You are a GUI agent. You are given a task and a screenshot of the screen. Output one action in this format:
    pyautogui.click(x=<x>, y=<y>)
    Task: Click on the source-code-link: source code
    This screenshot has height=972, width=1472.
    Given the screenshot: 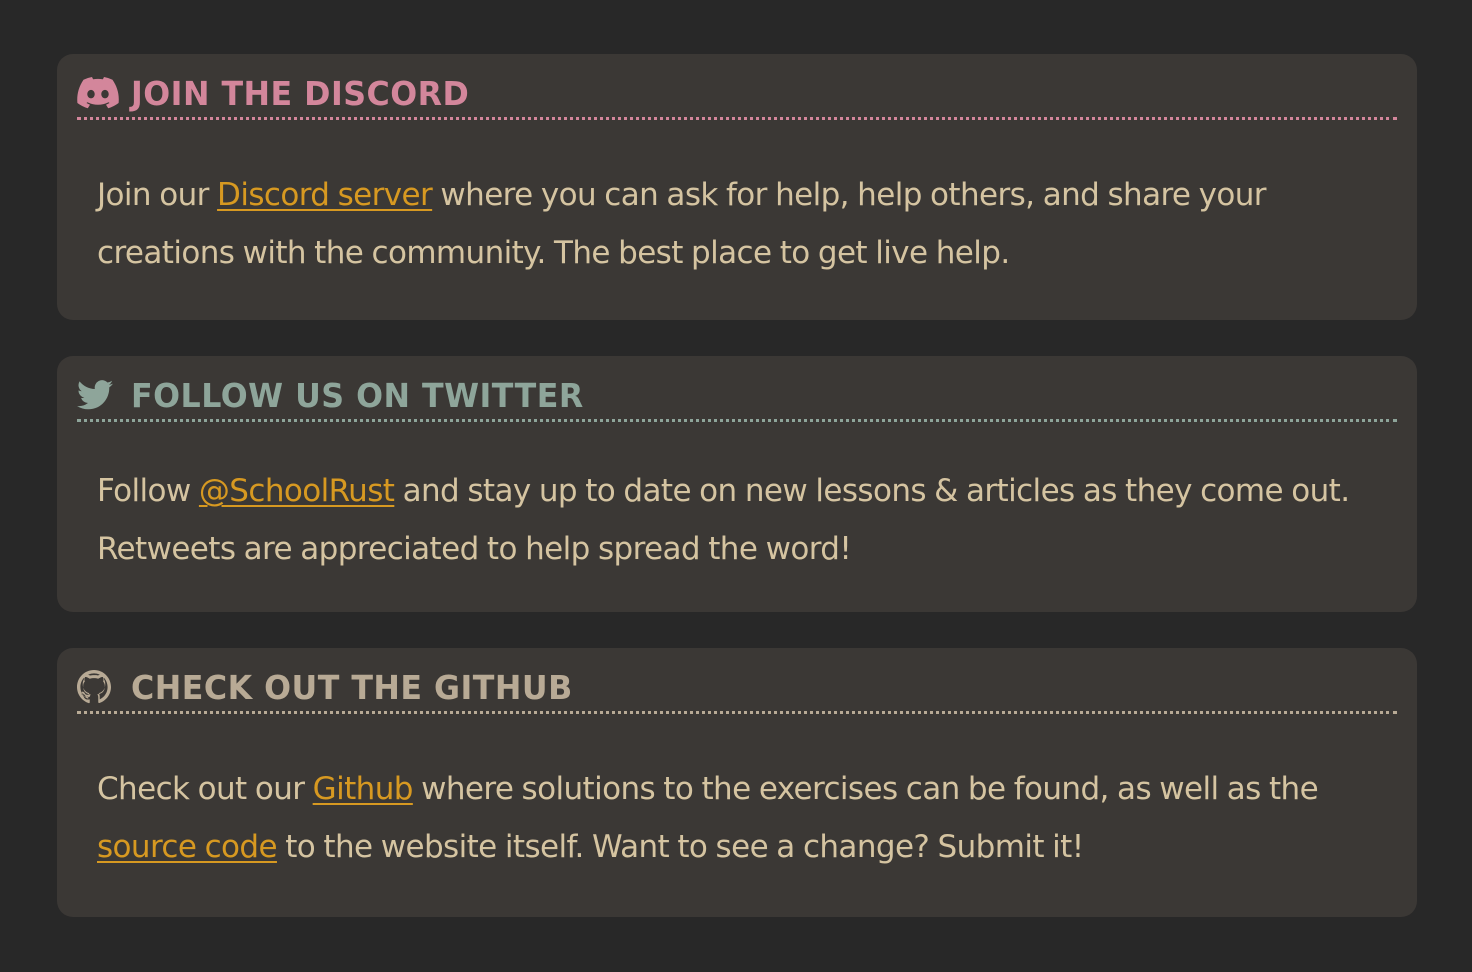 What is the action you would take?
    pyautogui.click(x=187, y=847)
    